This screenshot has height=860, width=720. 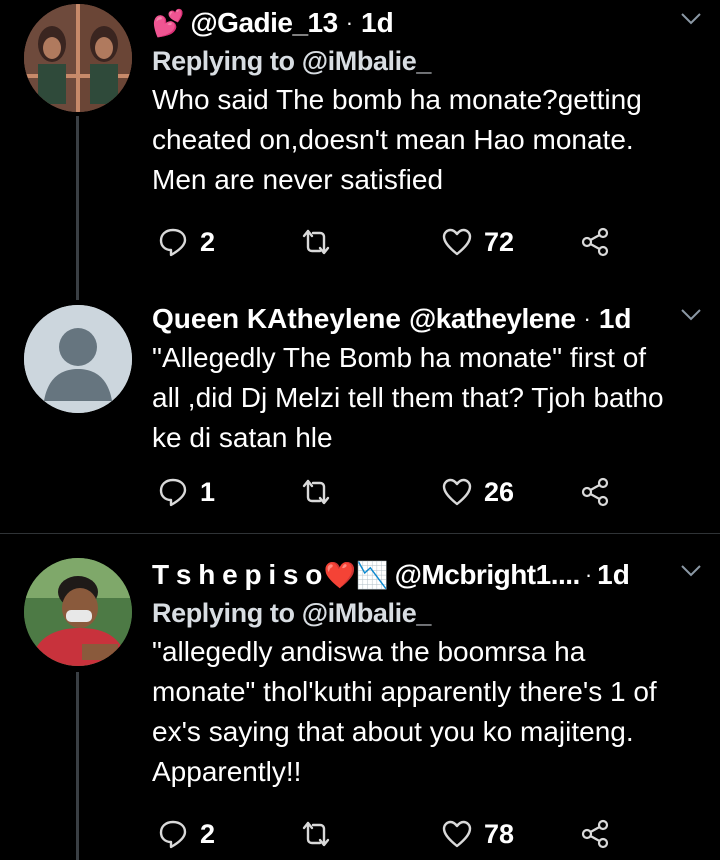 I want to click on tweet-actions: 2 72, so click(x=393, y=242).